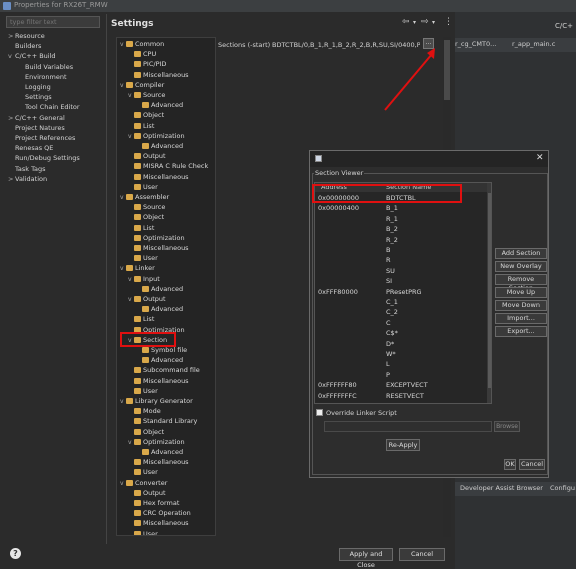 The width and height of the screenshot is (576, 569). What do you see at coordinates (24, 46) in the screenshot?
I see `tree-item: Builders` at bounding box center [24, 46].